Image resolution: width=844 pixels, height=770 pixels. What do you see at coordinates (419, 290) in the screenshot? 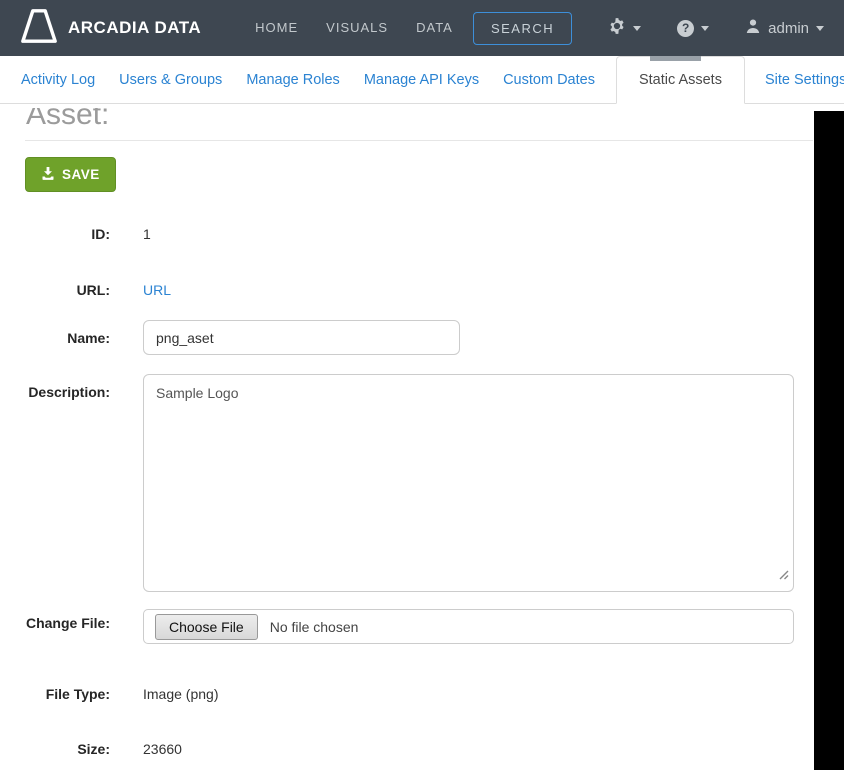
I see `url-row: URL` at bounding box center [419, 290].